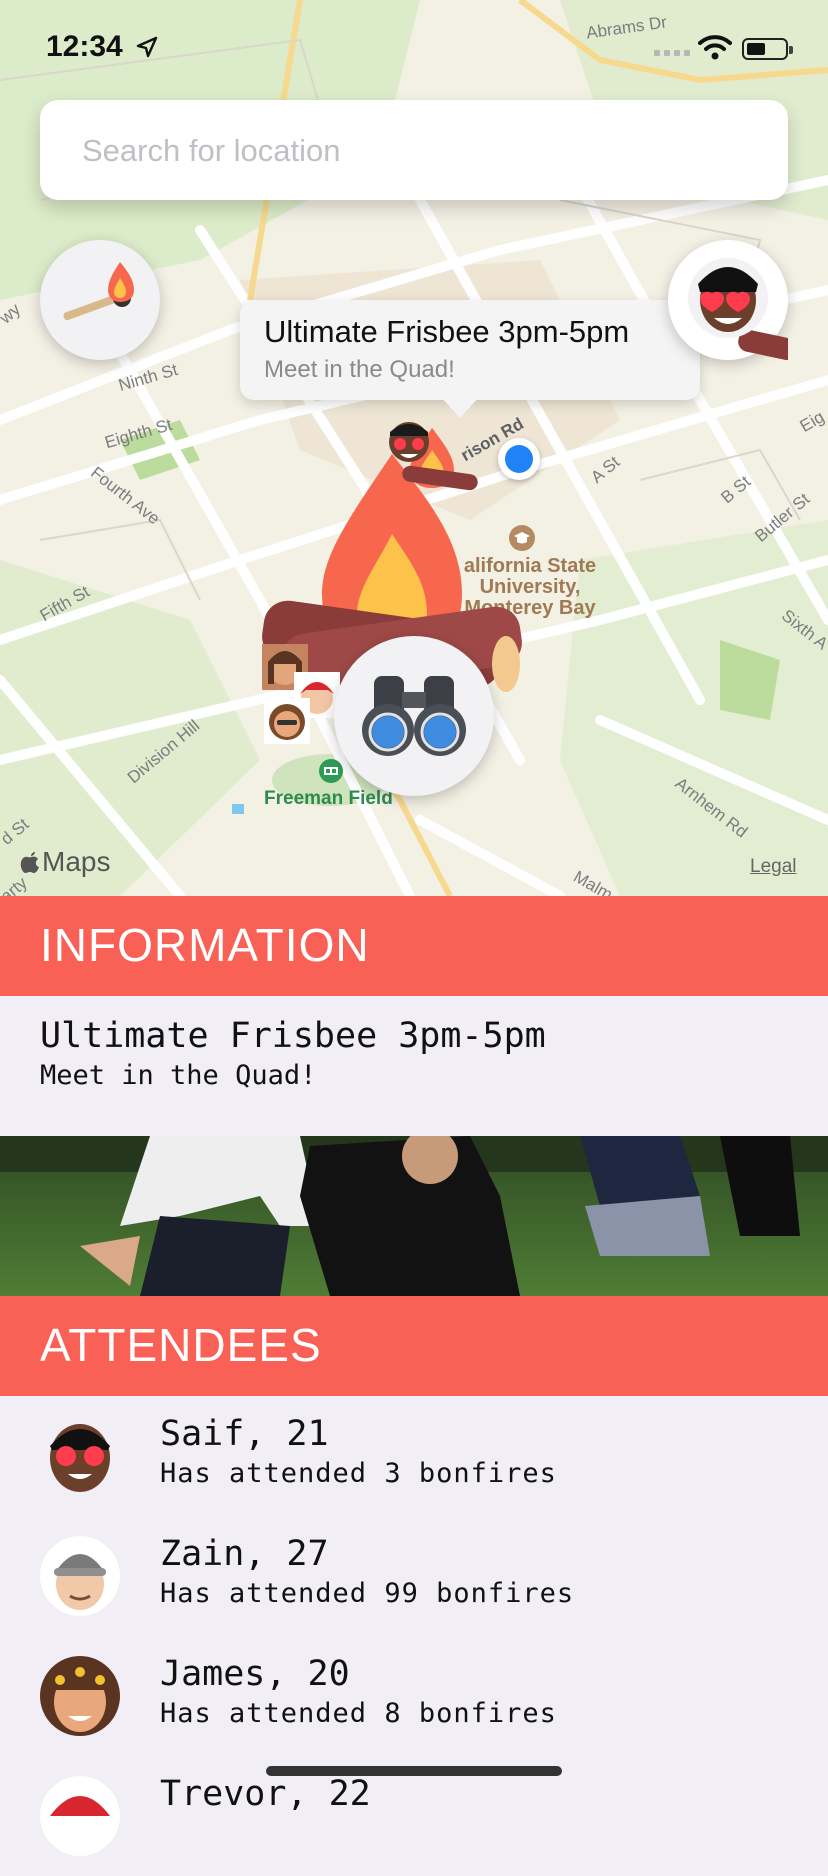  I want to click on light-bonfire-button, so click(100, 300).